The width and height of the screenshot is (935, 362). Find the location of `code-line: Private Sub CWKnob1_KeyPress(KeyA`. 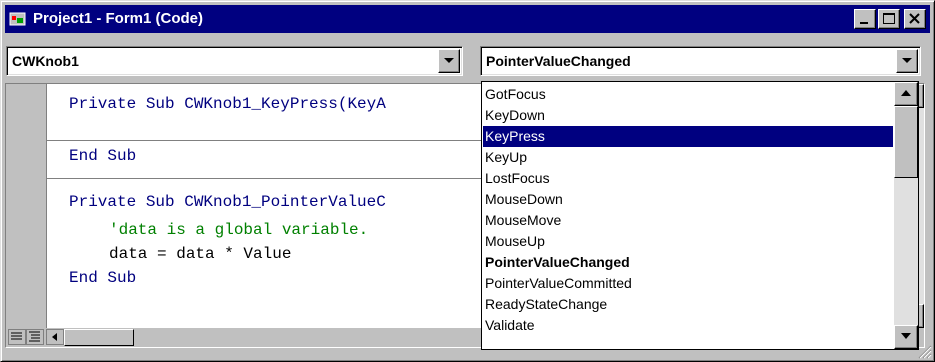

code-line: Private Sub CWKnob1_KeyPress(KeyA is located at coordinates (227, 104).